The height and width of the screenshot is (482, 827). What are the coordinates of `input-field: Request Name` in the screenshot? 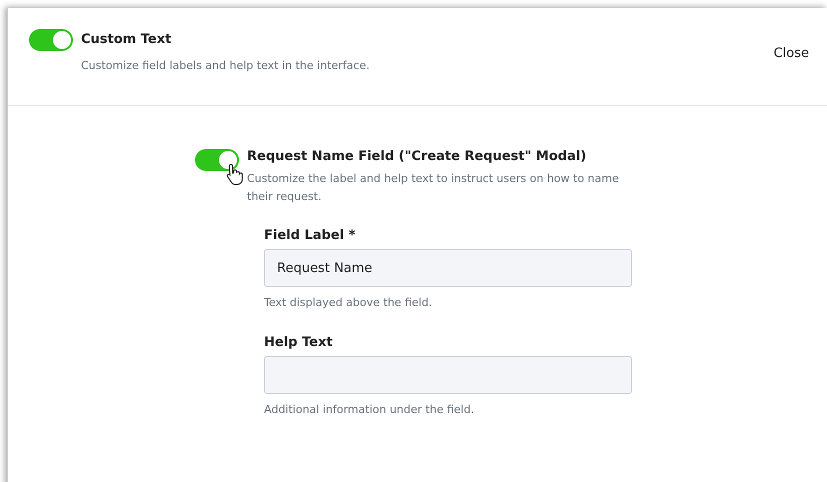 It's located at (448, 268).